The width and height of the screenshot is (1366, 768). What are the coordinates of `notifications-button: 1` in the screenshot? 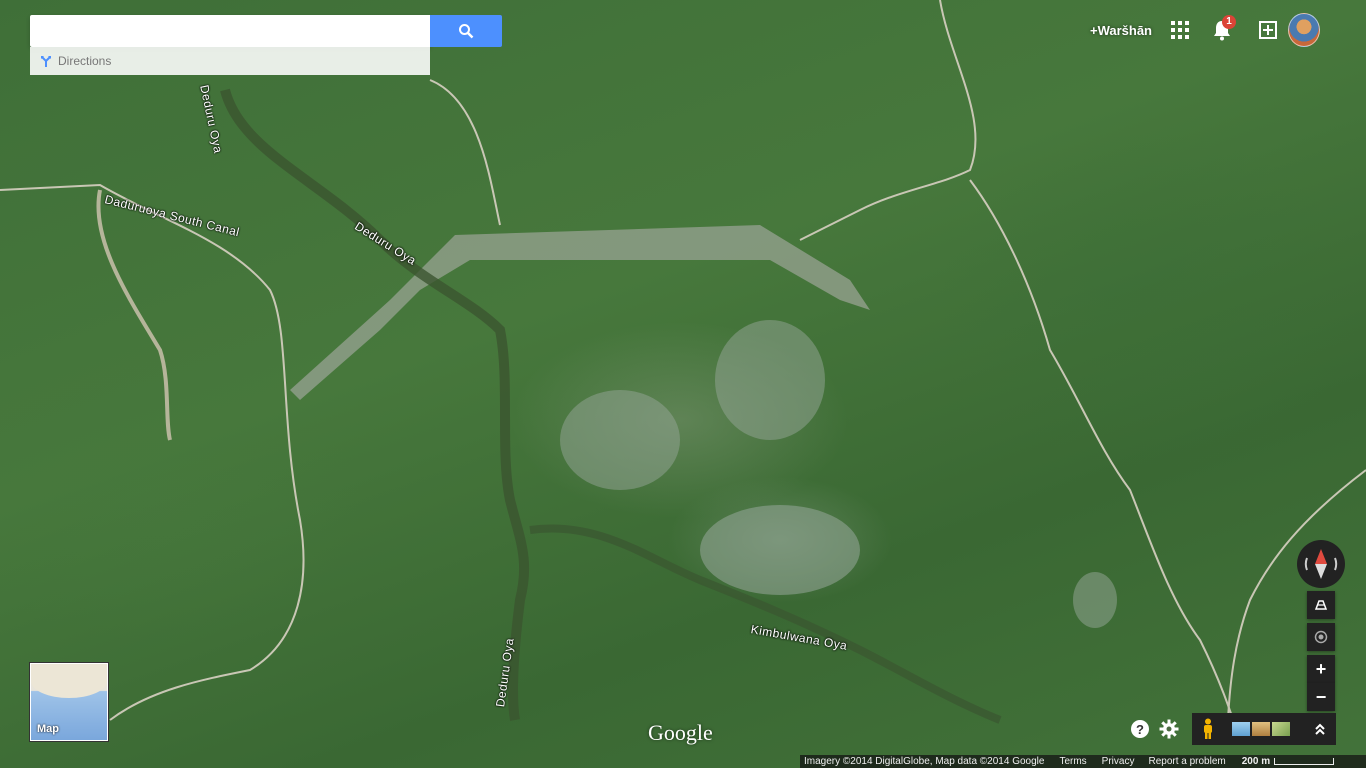 It's located at (1222, 30).